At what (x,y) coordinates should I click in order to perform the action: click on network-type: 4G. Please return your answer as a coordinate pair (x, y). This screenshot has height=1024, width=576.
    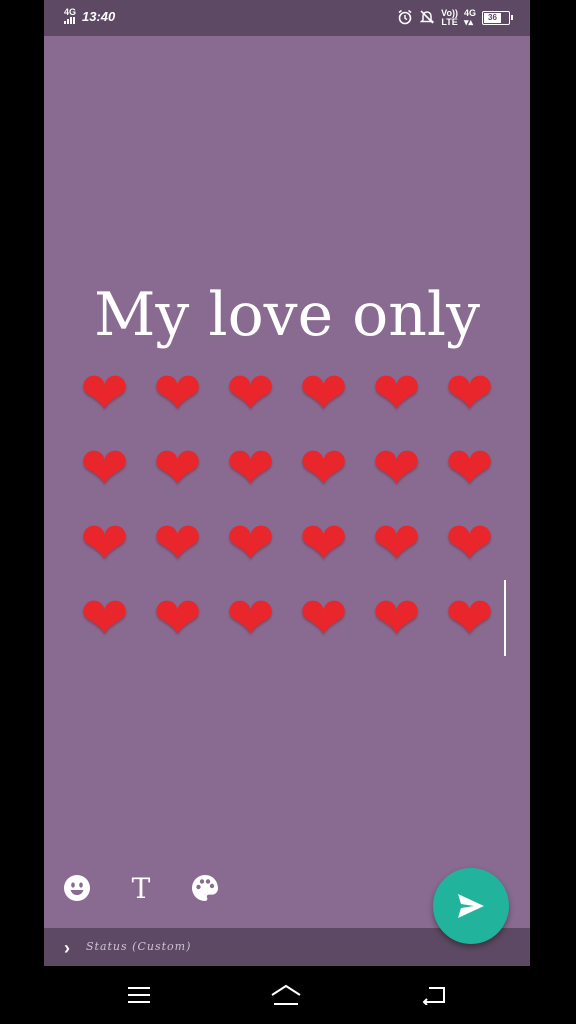
    Looking at the image, I should click on (70, 12).